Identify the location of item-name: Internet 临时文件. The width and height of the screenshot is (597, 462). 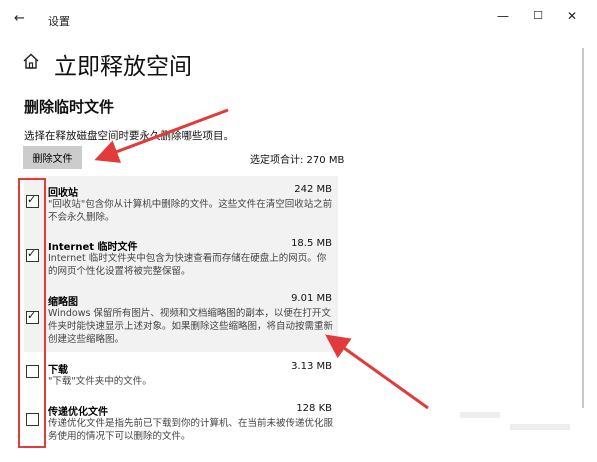
(93, 247).